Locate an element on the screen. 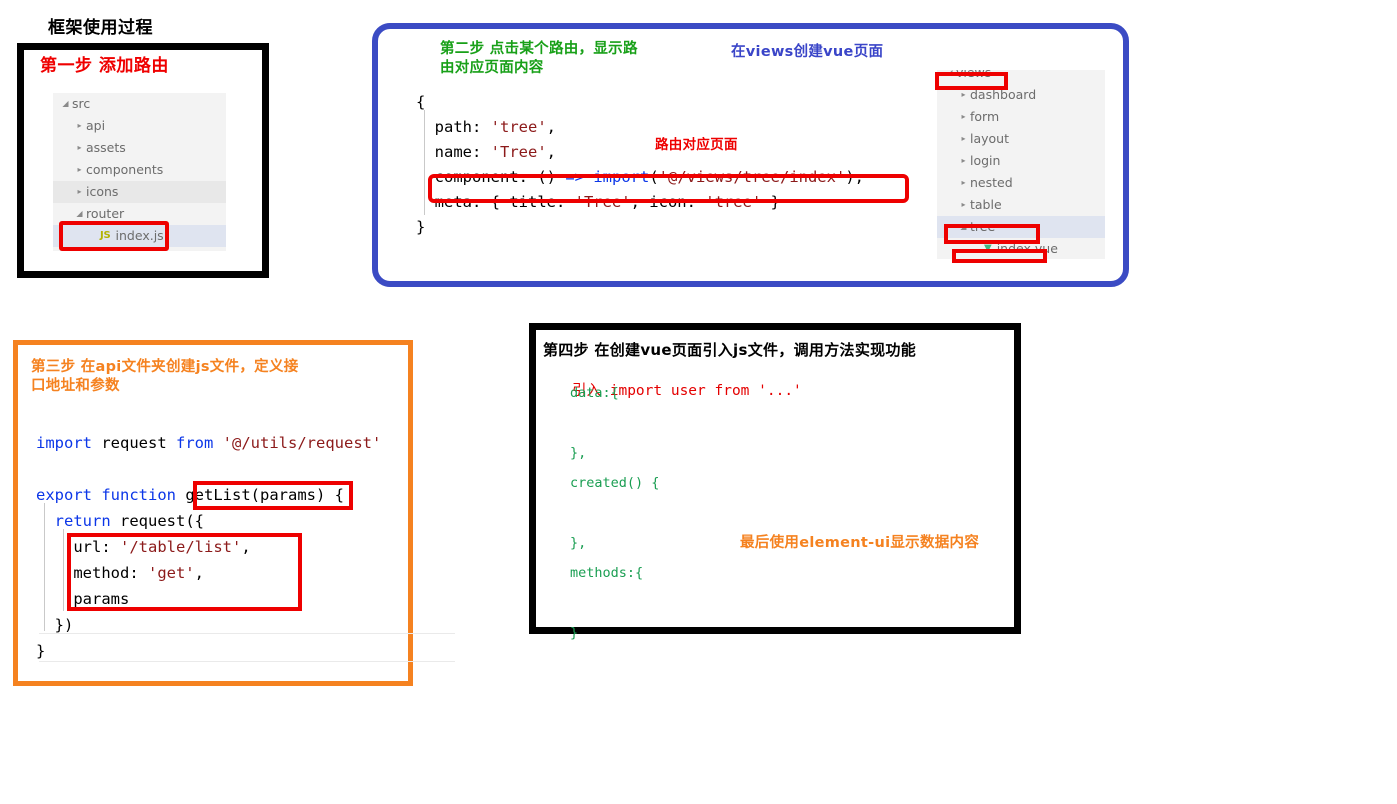 This screenshot has height=804, width=1397. tree-row: ▸ icons is located at coordinates (139, 192).